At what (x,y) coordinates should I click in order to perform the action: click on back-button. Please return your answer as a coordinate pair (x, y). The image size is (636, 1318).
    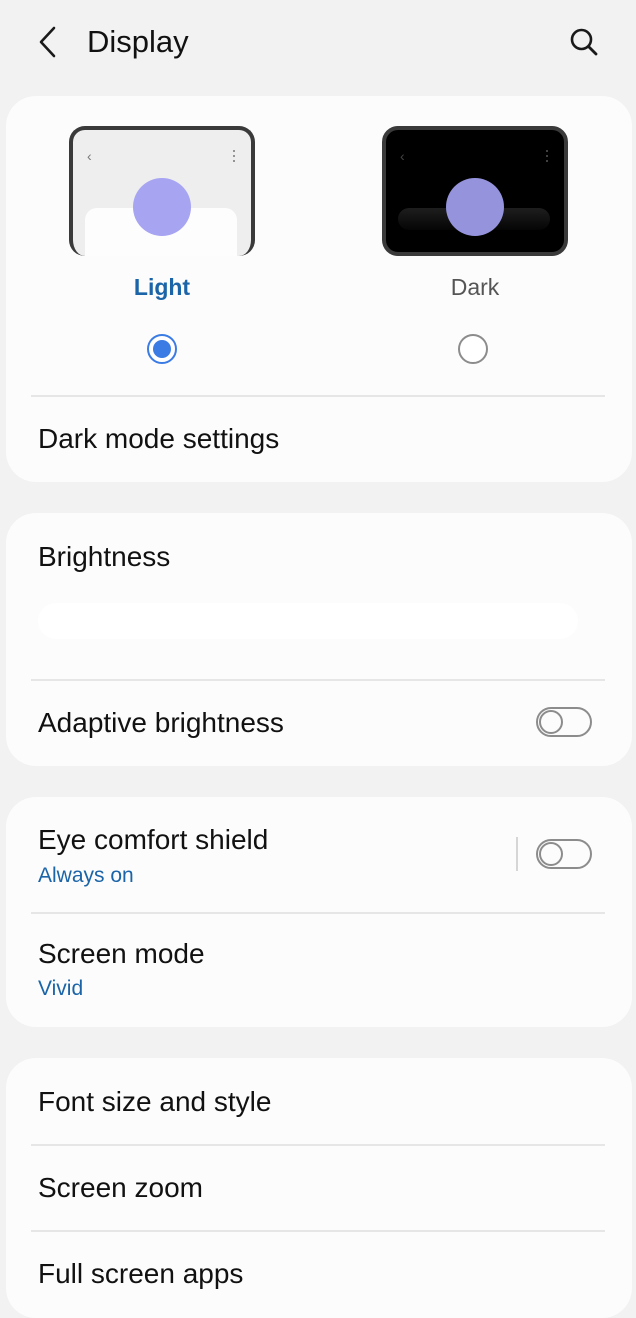
    Looking at the image, I should click on (48, 42).